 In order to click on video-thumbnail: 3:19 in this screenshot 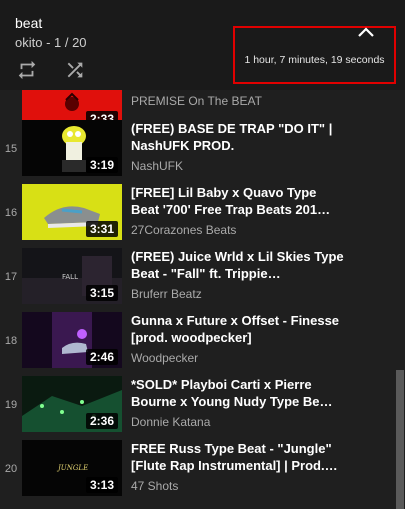, I will do `click(72, 148)`.